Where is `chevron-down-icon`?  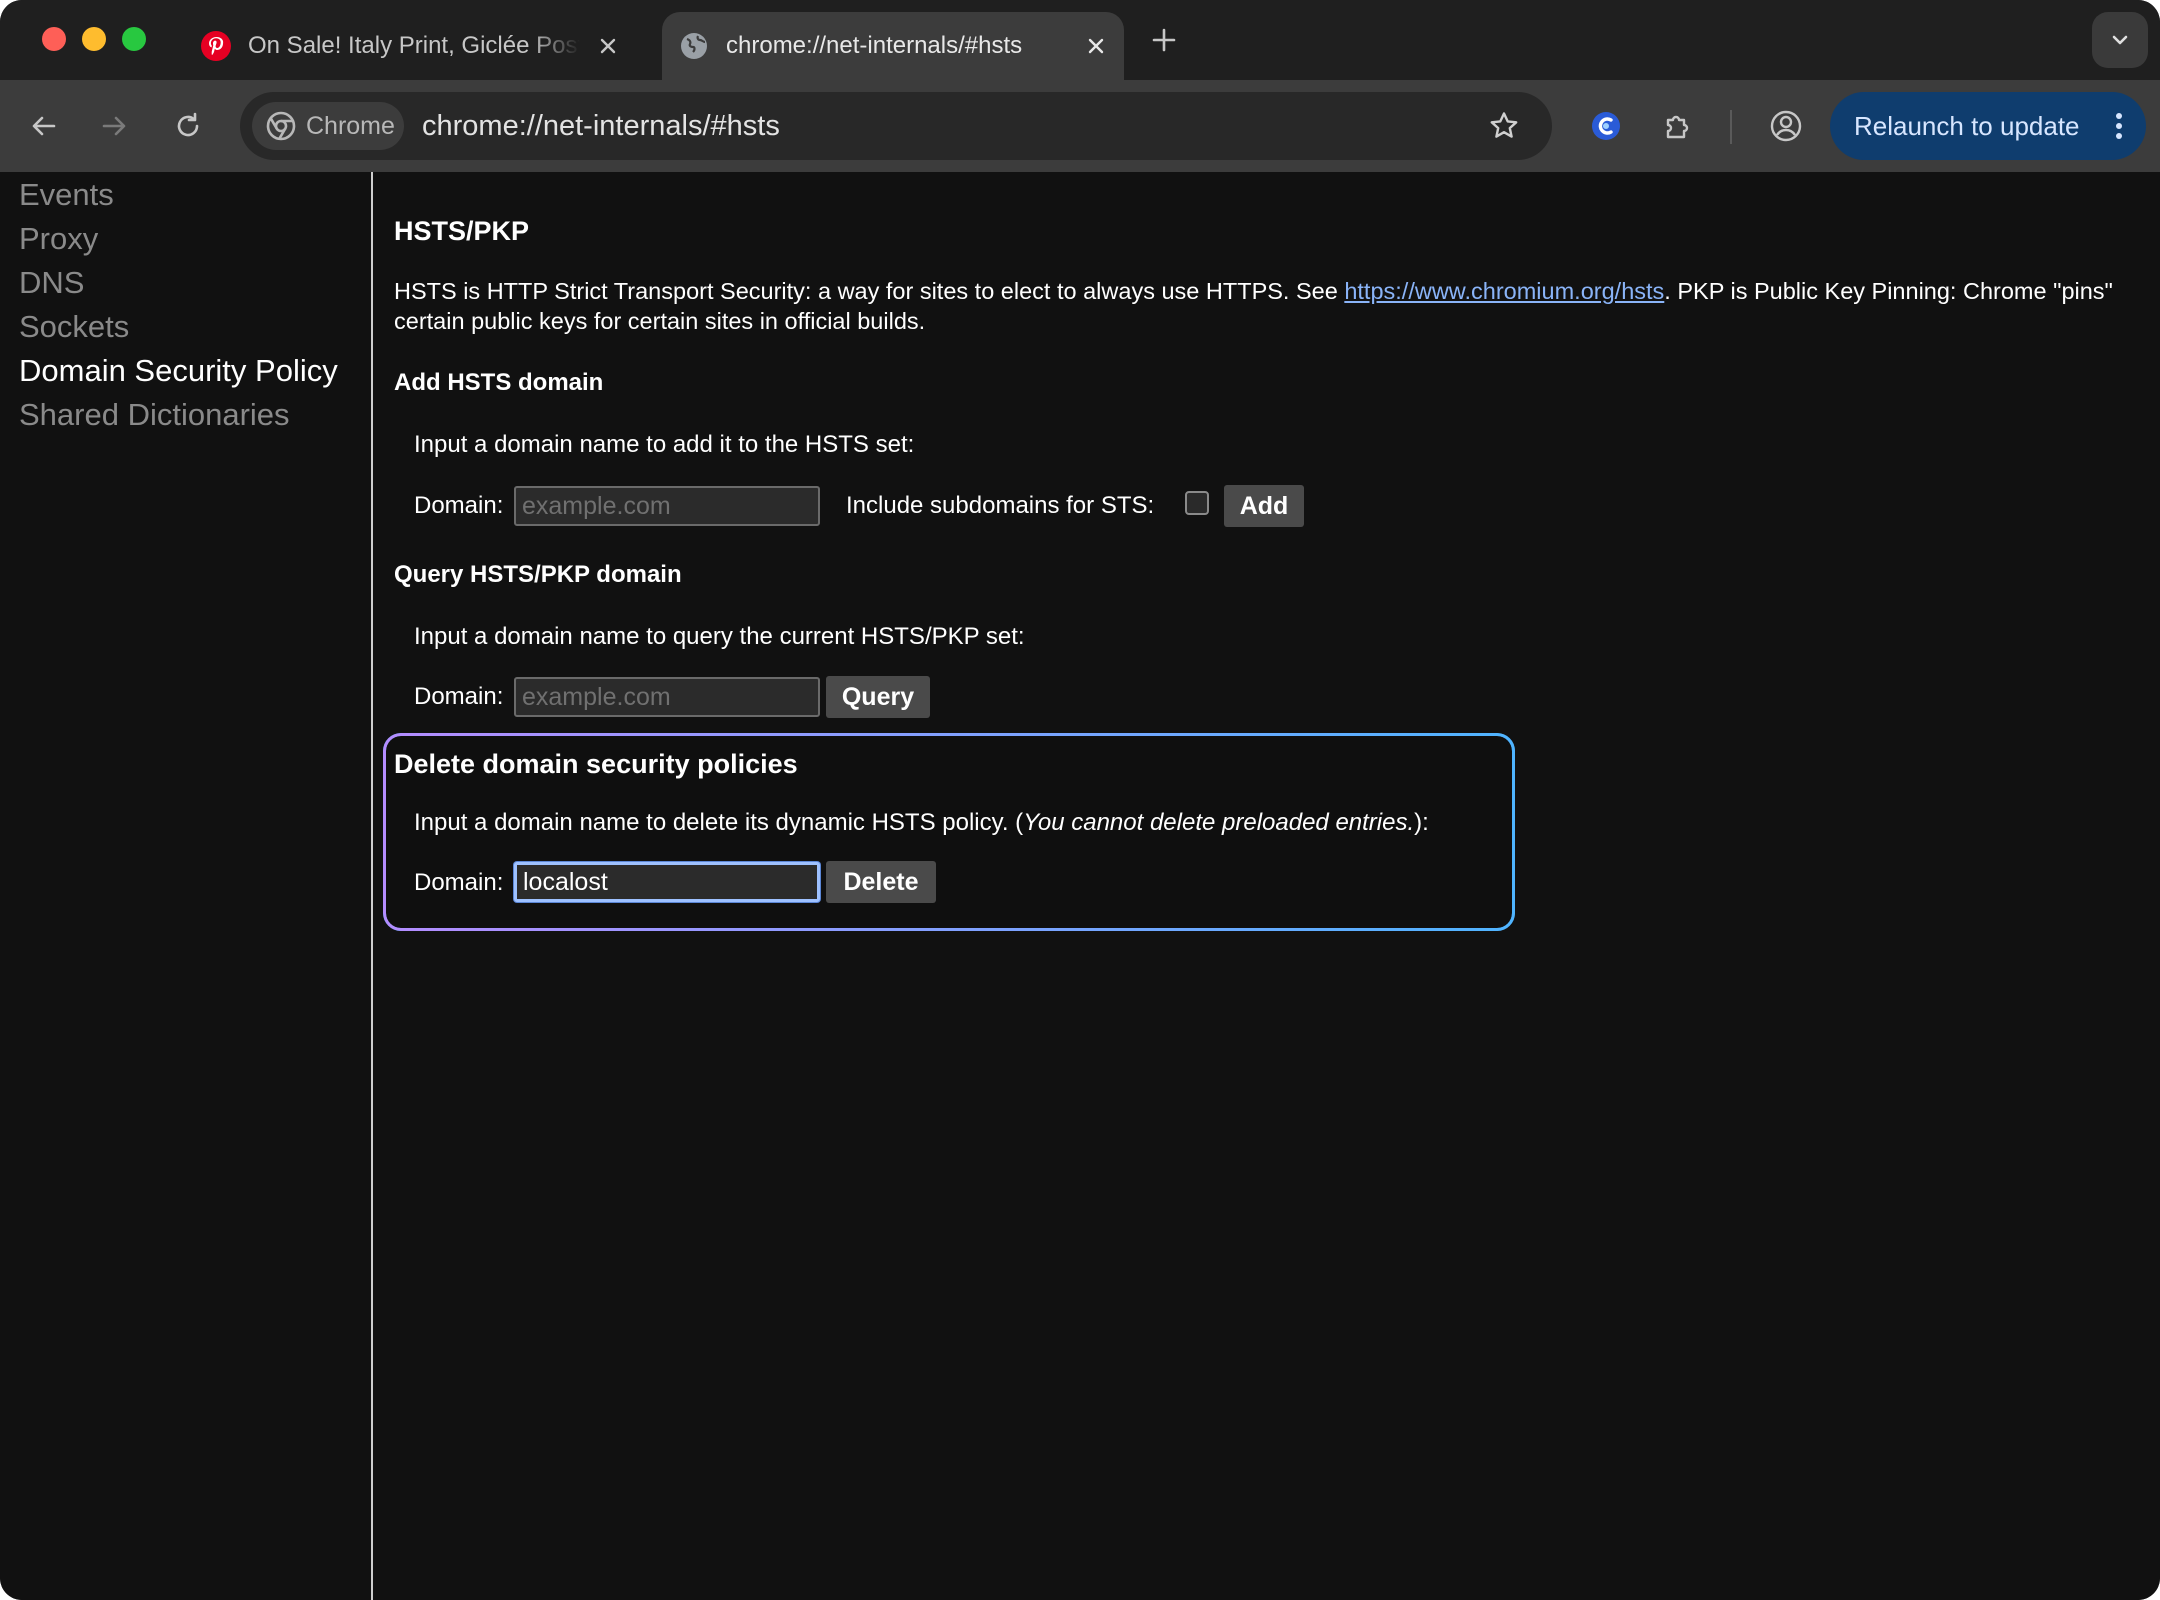
chevron-down-icon is located at coordinates (2120, 40).